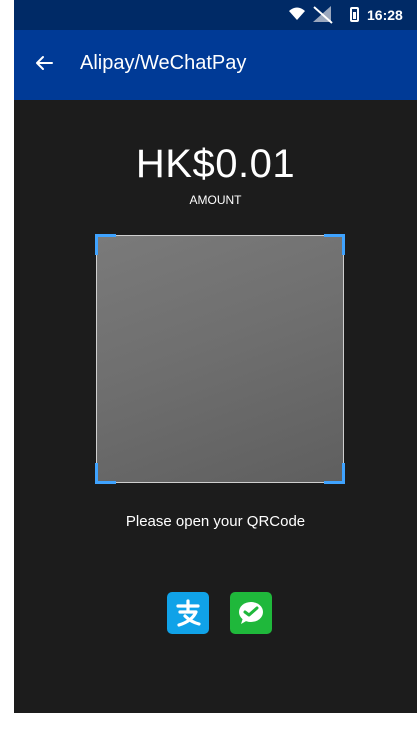 The height and width of the screenshot is (737, 417). I want to click on app-bar: Alipay/WeChatPay, so click(215, 65).